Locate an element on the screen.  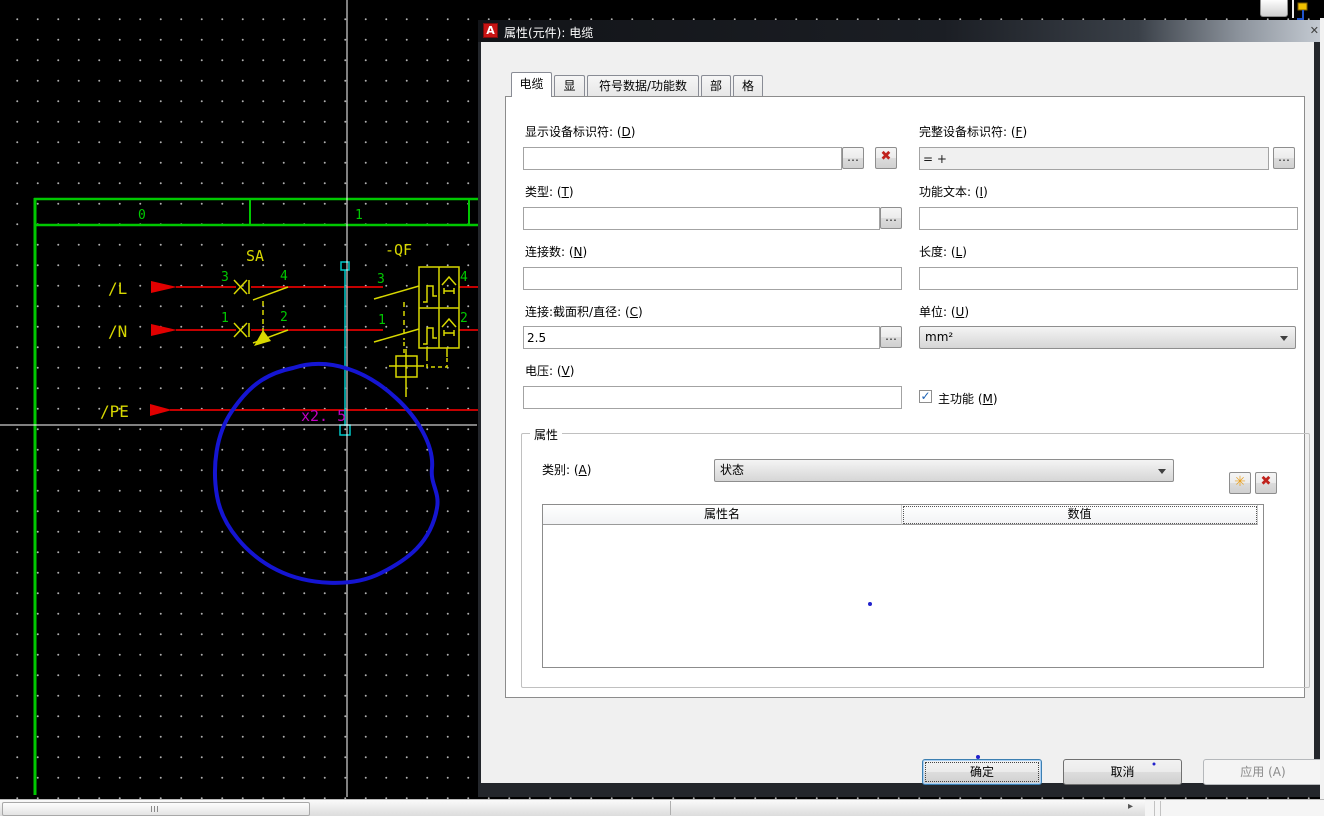
length-input is located at coordinates (1108, 278).